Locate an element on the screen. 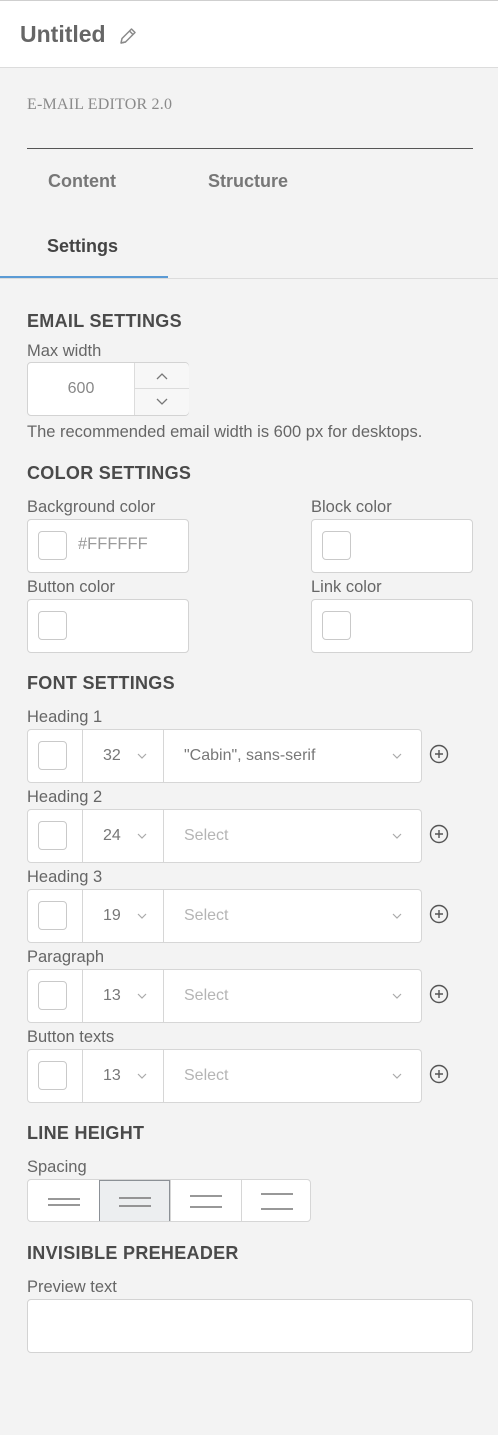  link-color-picker is located at coordinates (392, 626).